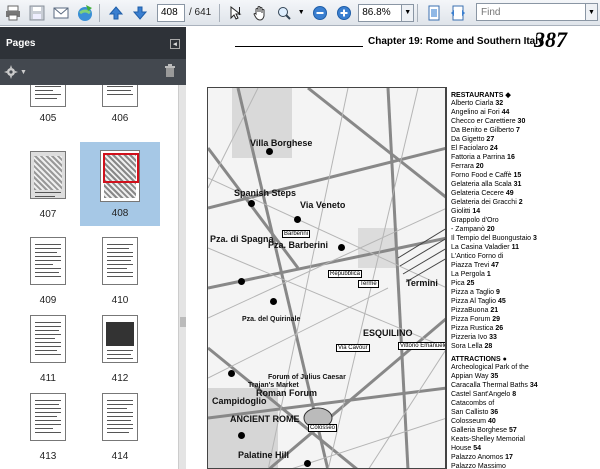 Image resolution: width=600 pixels, height=469 pixels. What do you see at coordinates (470, 283) in the screenshot?
I see `legend-item-number: 25` at bounding box center [470, 283].